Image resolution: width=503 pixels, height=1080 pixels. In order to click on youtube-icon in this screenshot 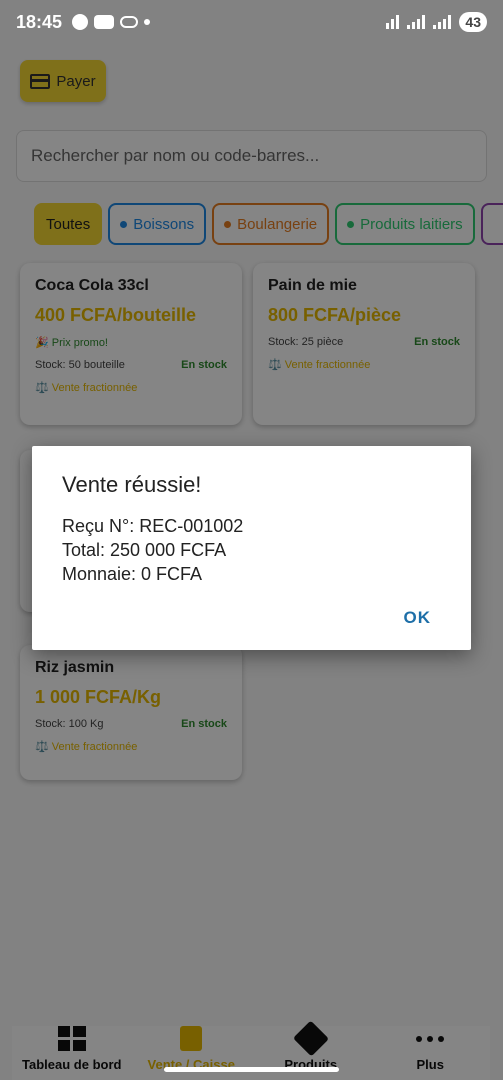, I will do `click(104, 22)`.